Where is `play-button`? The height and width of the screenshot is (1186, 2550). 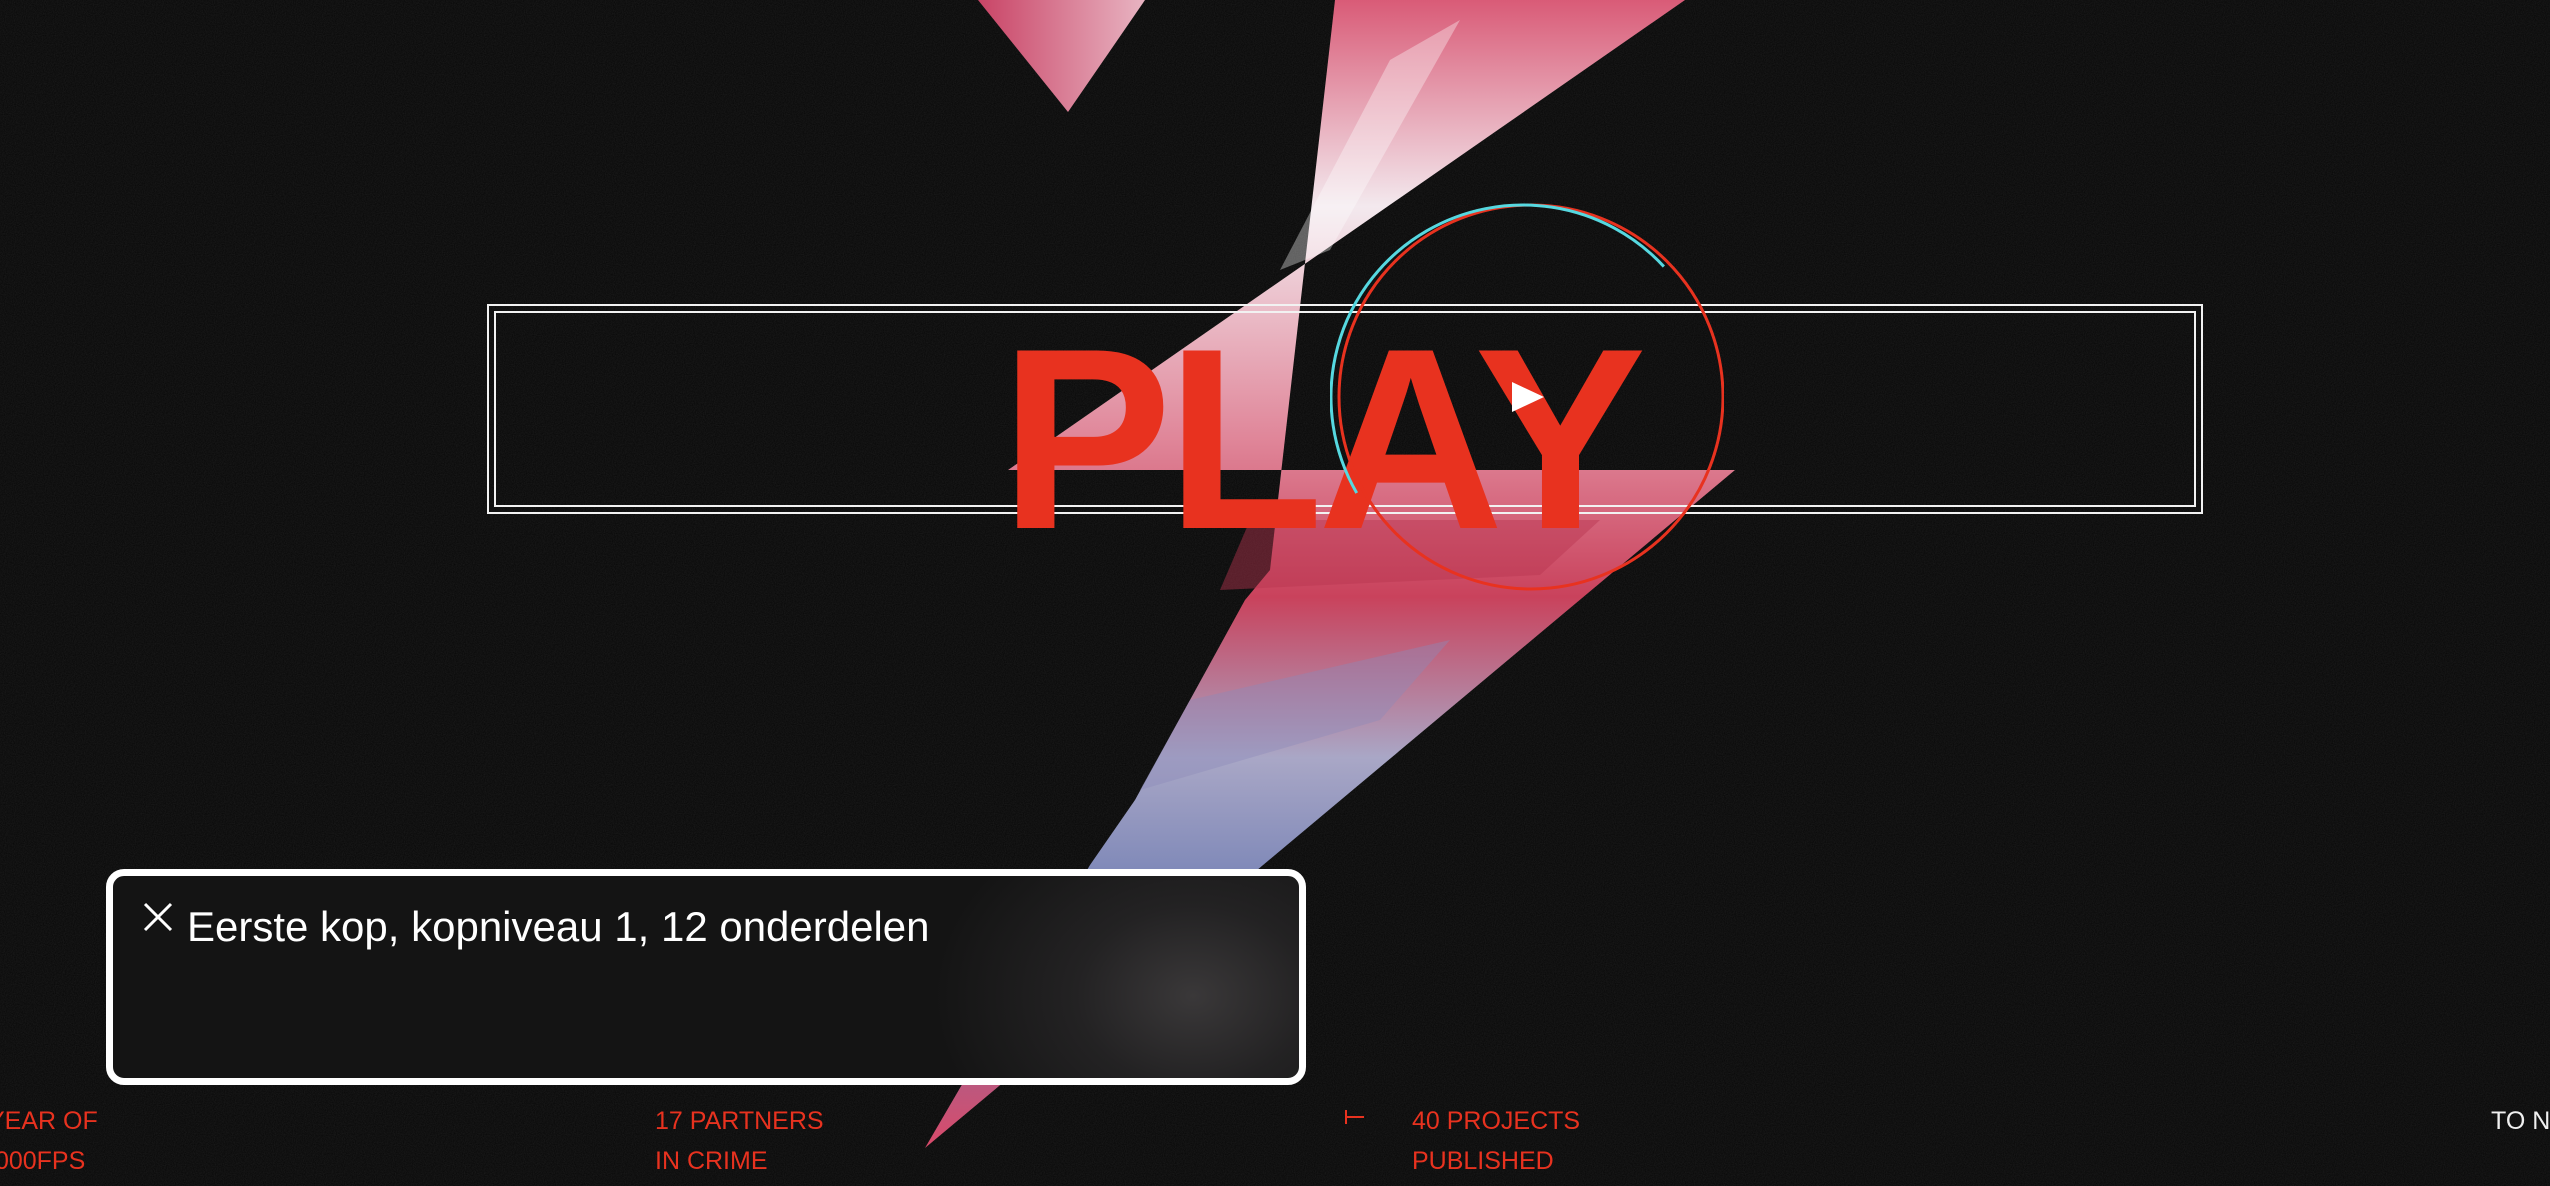
play-button is located at coordinates (1527, 397).